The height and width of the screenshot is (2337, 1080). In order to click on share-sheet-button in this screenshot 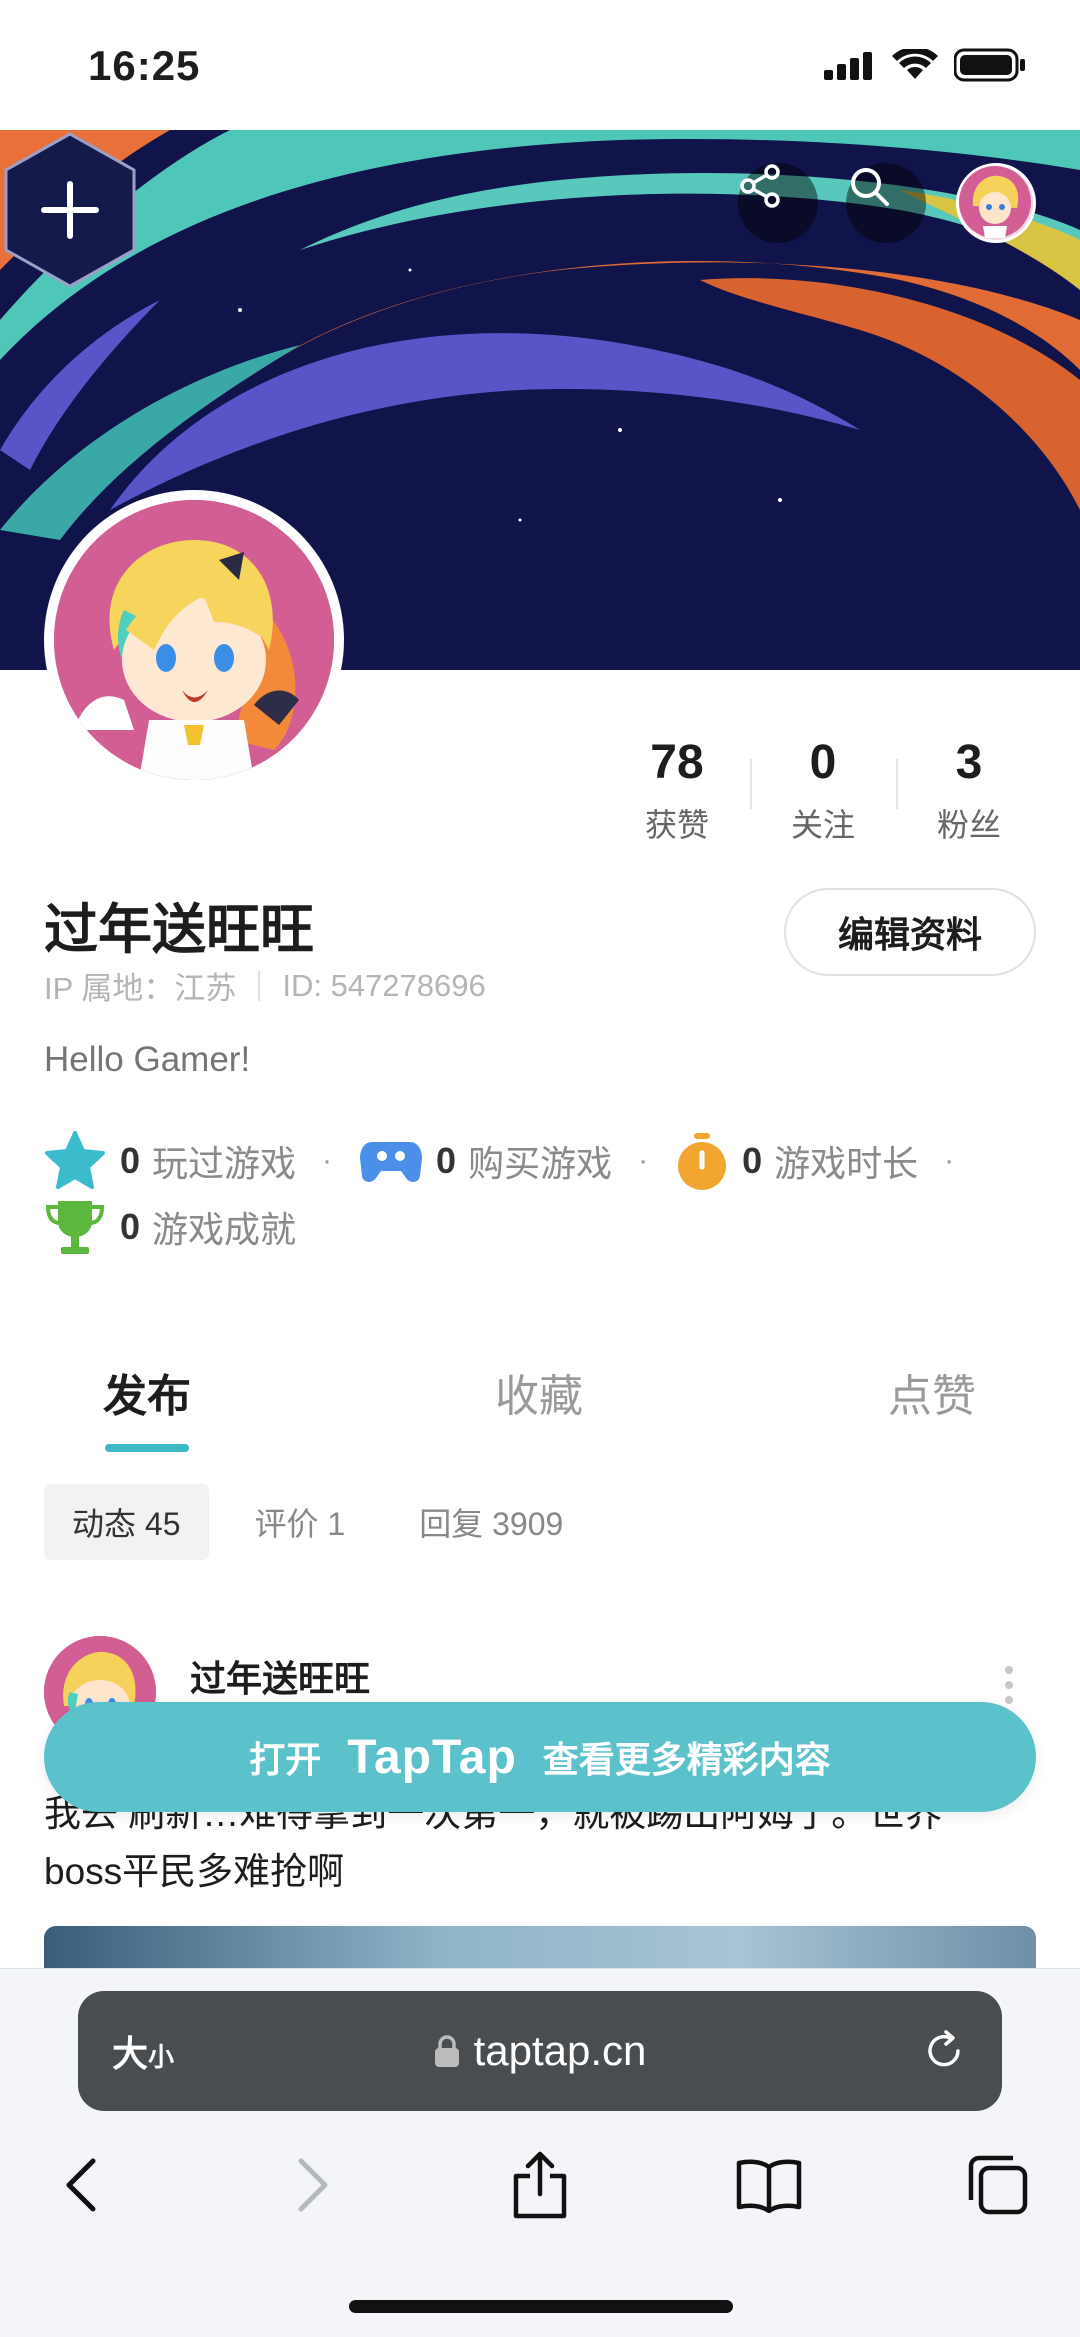, I will do `click(540, 2185)`.